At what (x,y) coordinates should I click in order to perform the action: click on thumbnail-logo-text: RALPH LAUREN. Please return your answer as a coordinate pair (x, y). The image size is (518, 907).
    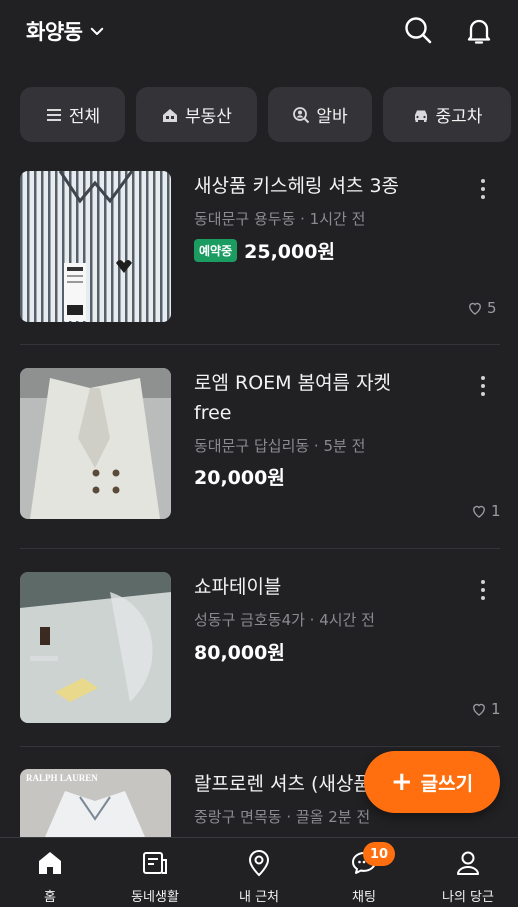
    Looking at the image, I should click on (62, 778).